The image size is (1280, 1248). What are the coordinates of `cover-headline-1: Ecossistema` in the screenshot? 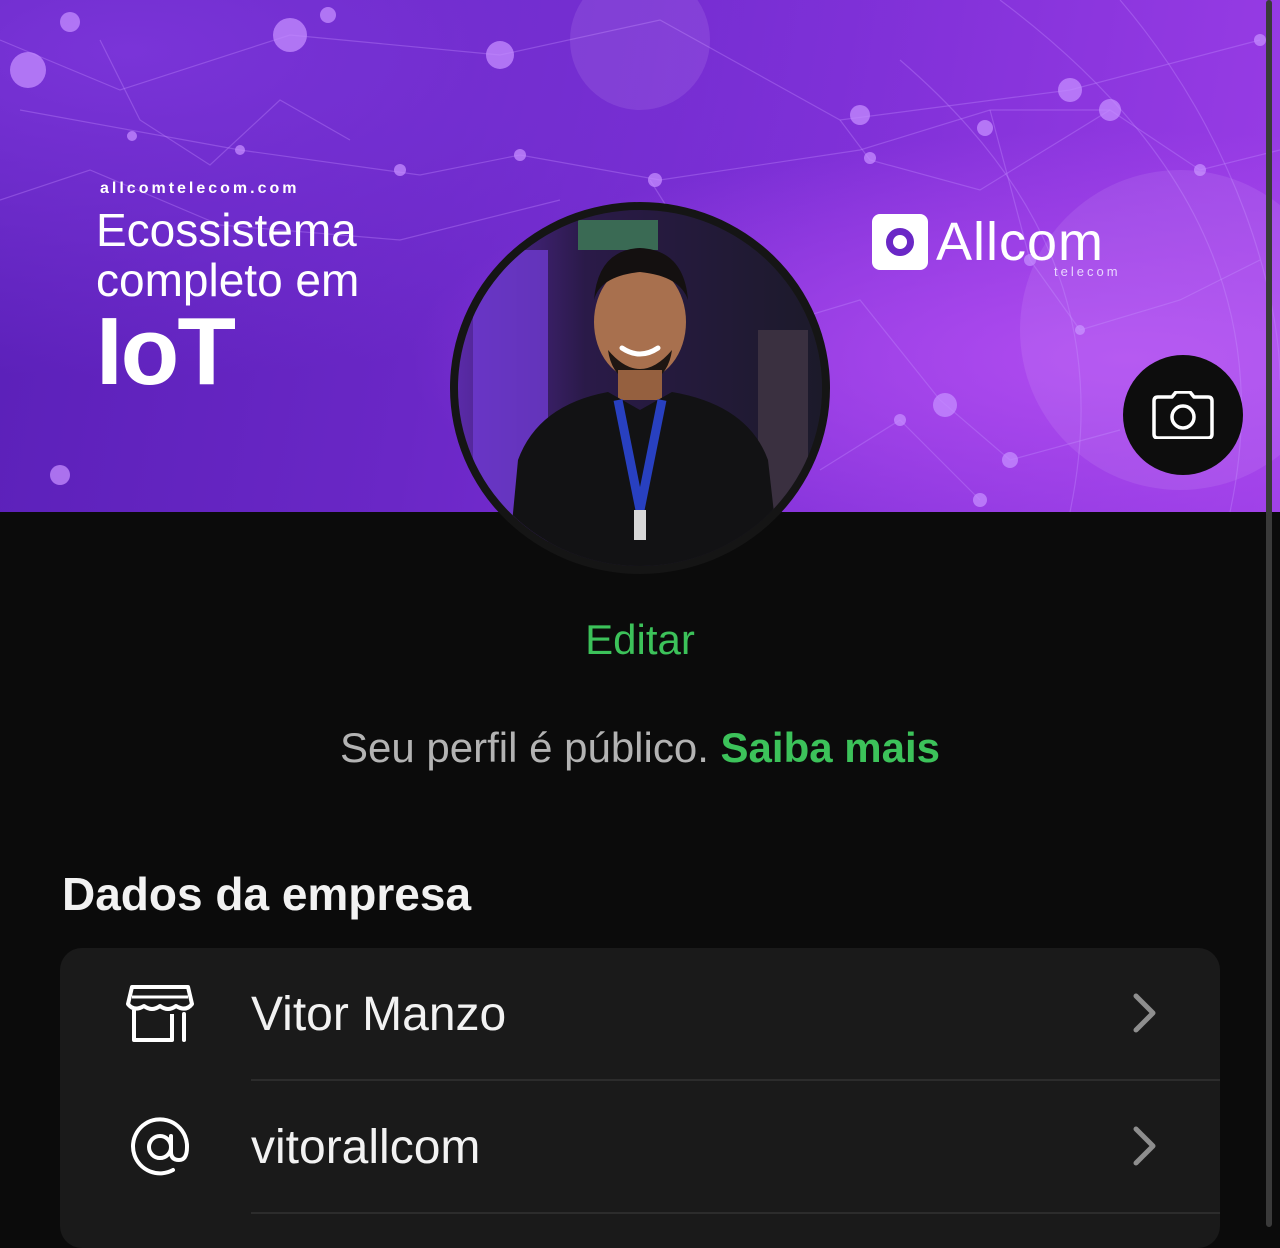 It's located at (226, 230).